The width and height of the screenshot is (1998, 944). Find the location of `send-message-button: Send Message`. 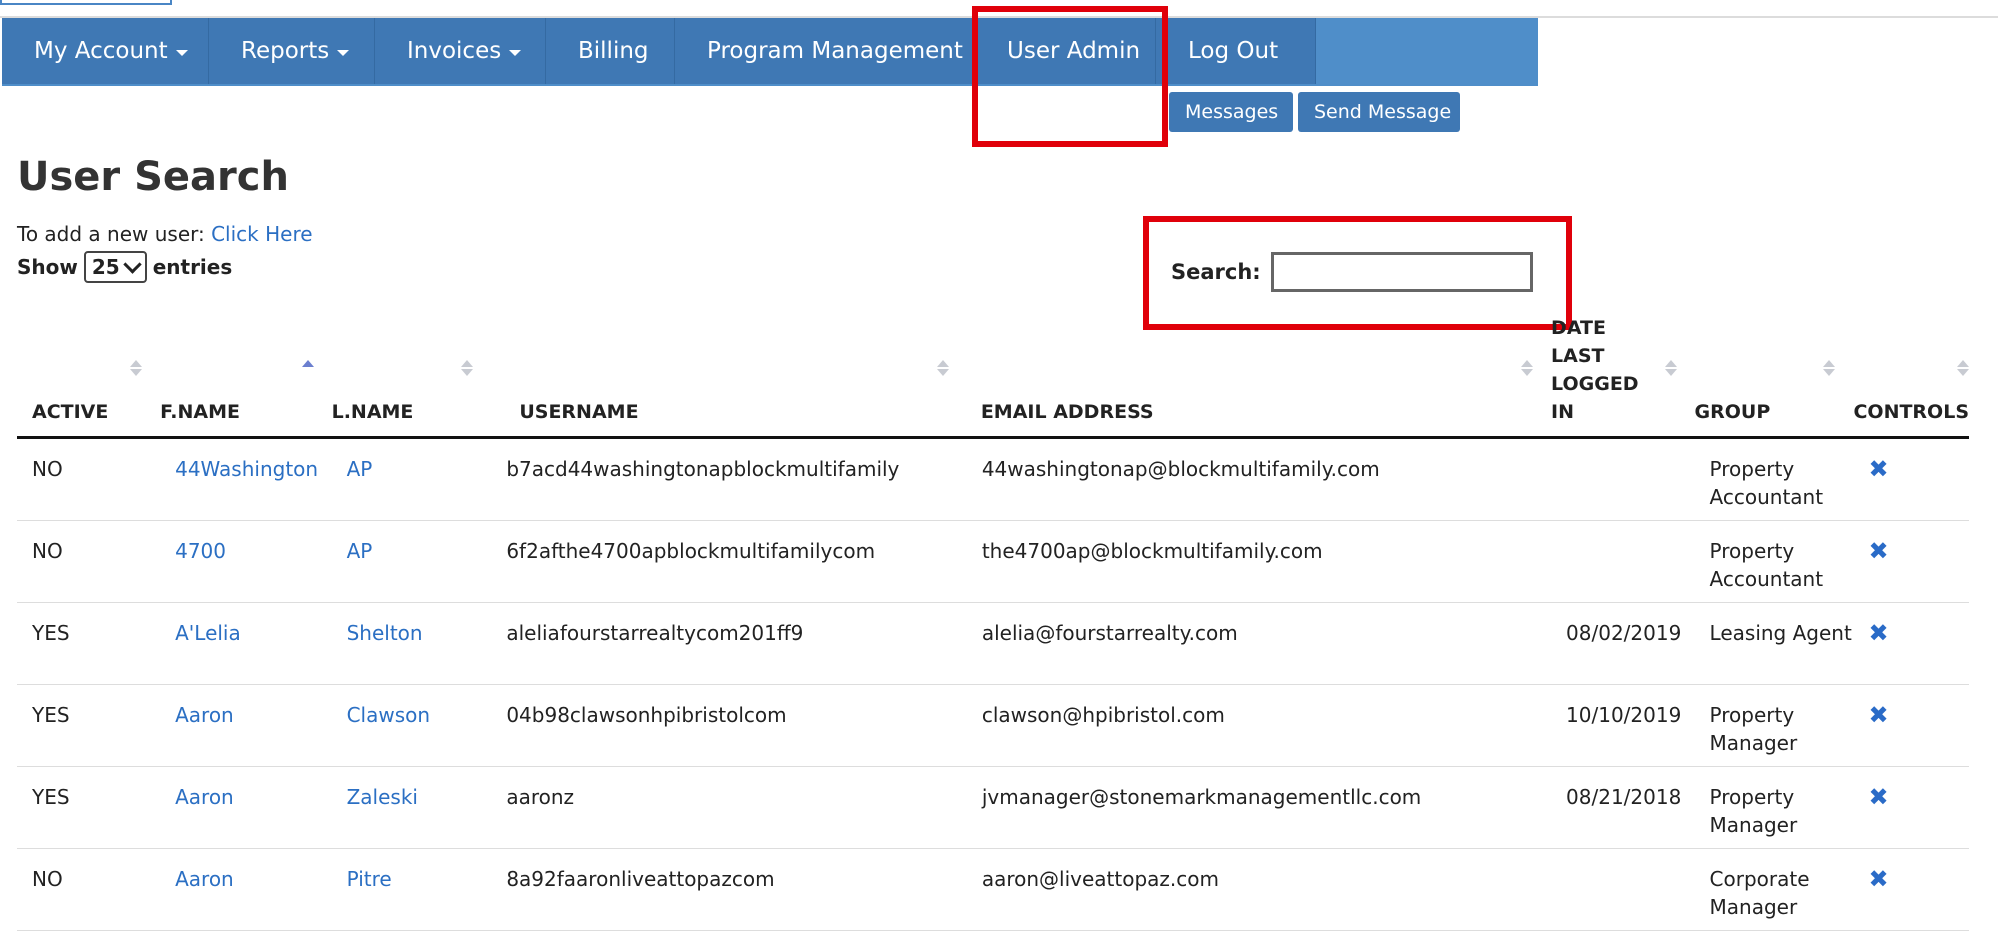

send-message-button: Send Message is located at coordinates (1379, 112).